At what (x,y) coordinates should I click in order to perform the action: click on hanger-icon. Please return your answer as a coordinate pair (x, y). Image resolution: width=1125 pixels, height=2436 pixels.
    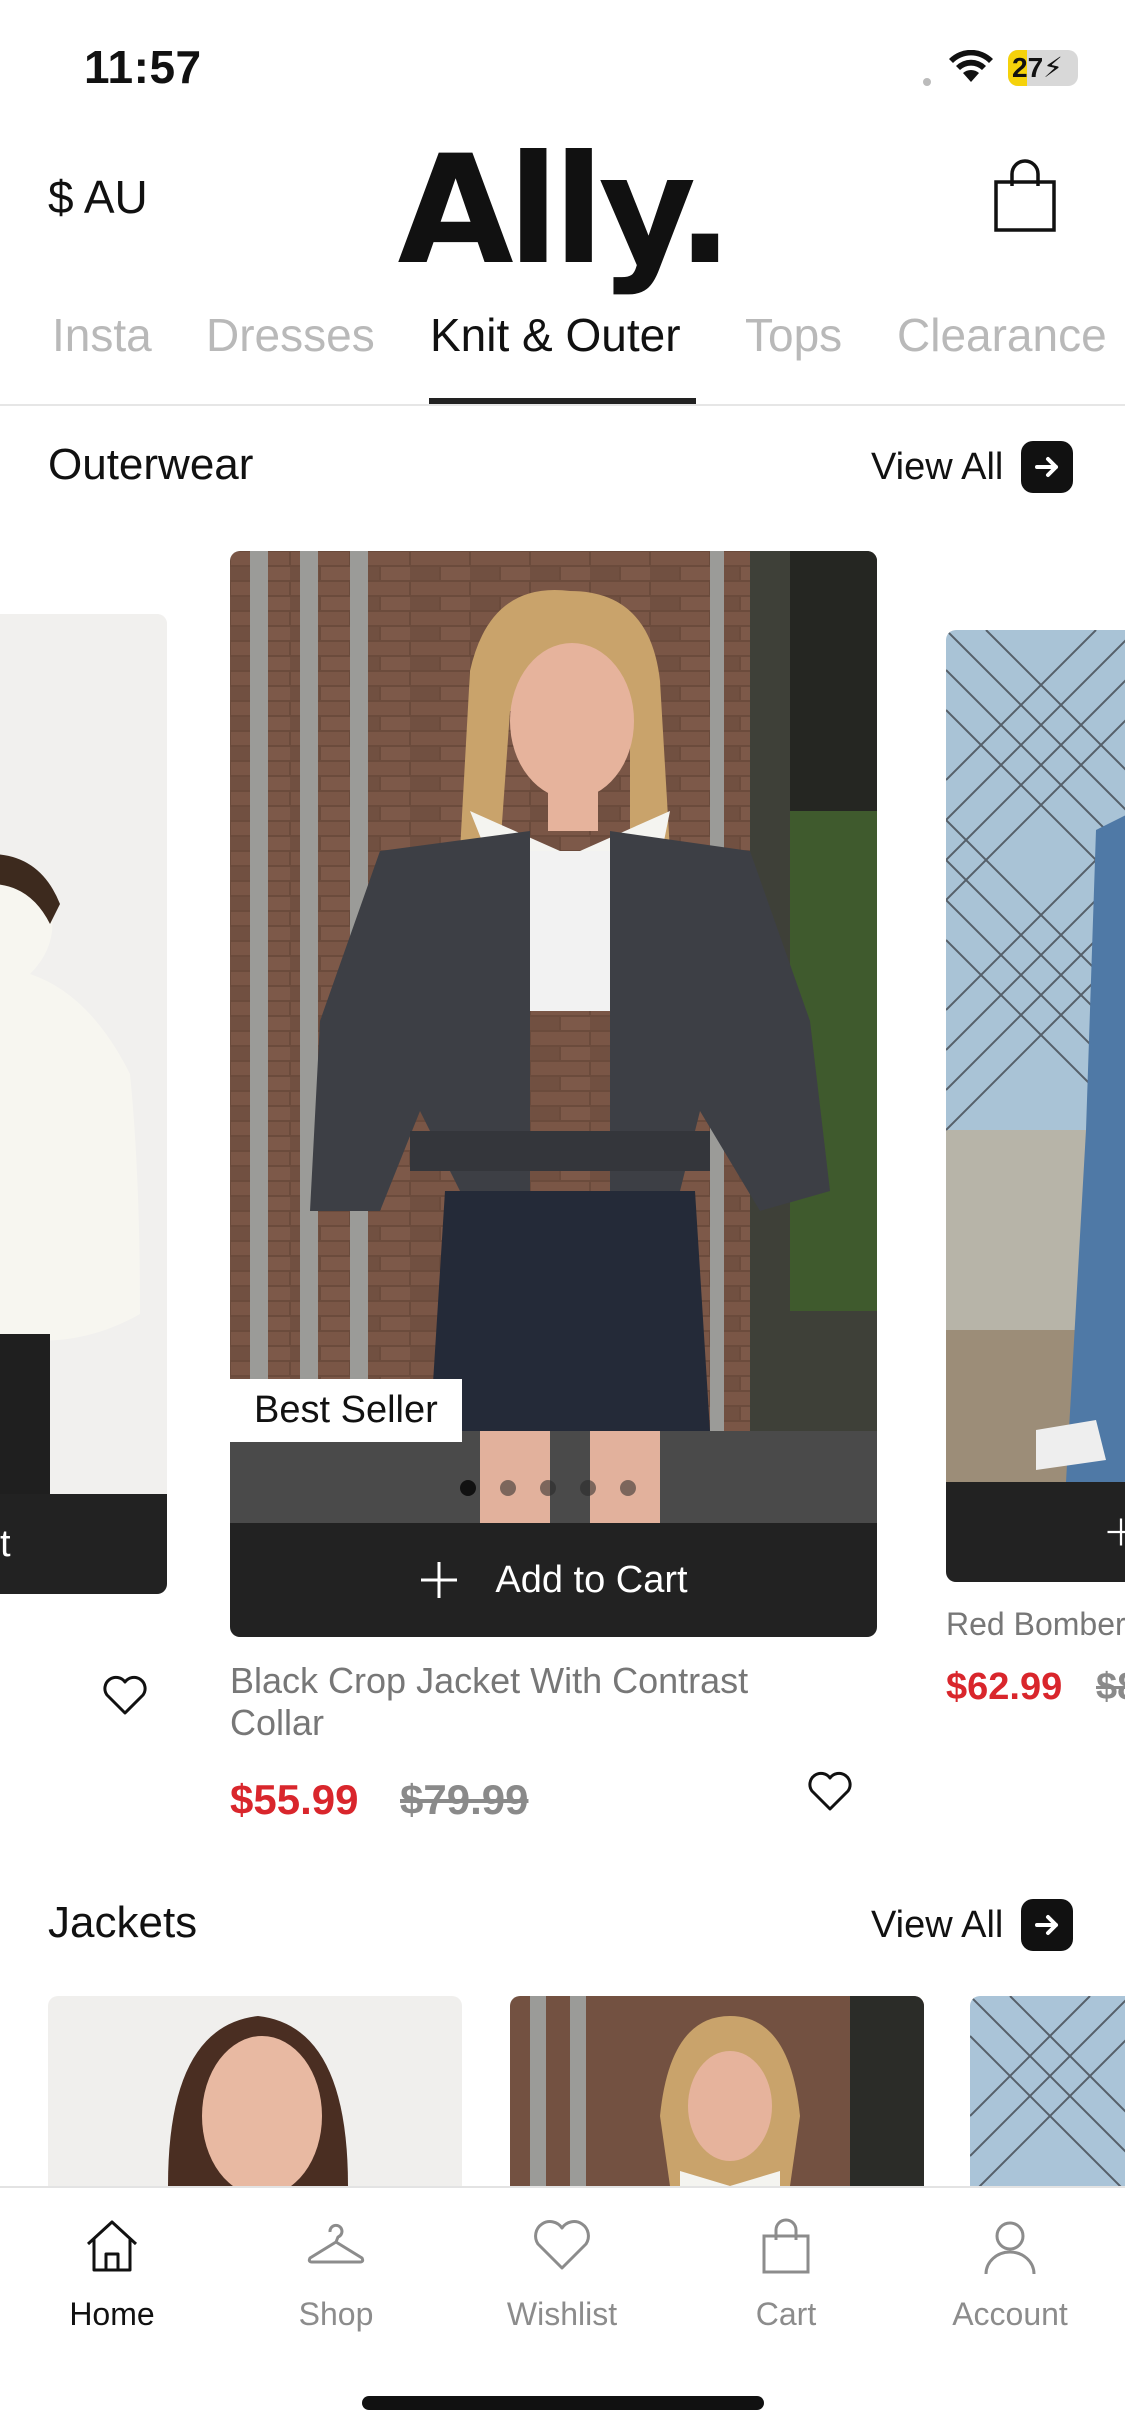
    Looking at the image, I should click on (336, 2243).